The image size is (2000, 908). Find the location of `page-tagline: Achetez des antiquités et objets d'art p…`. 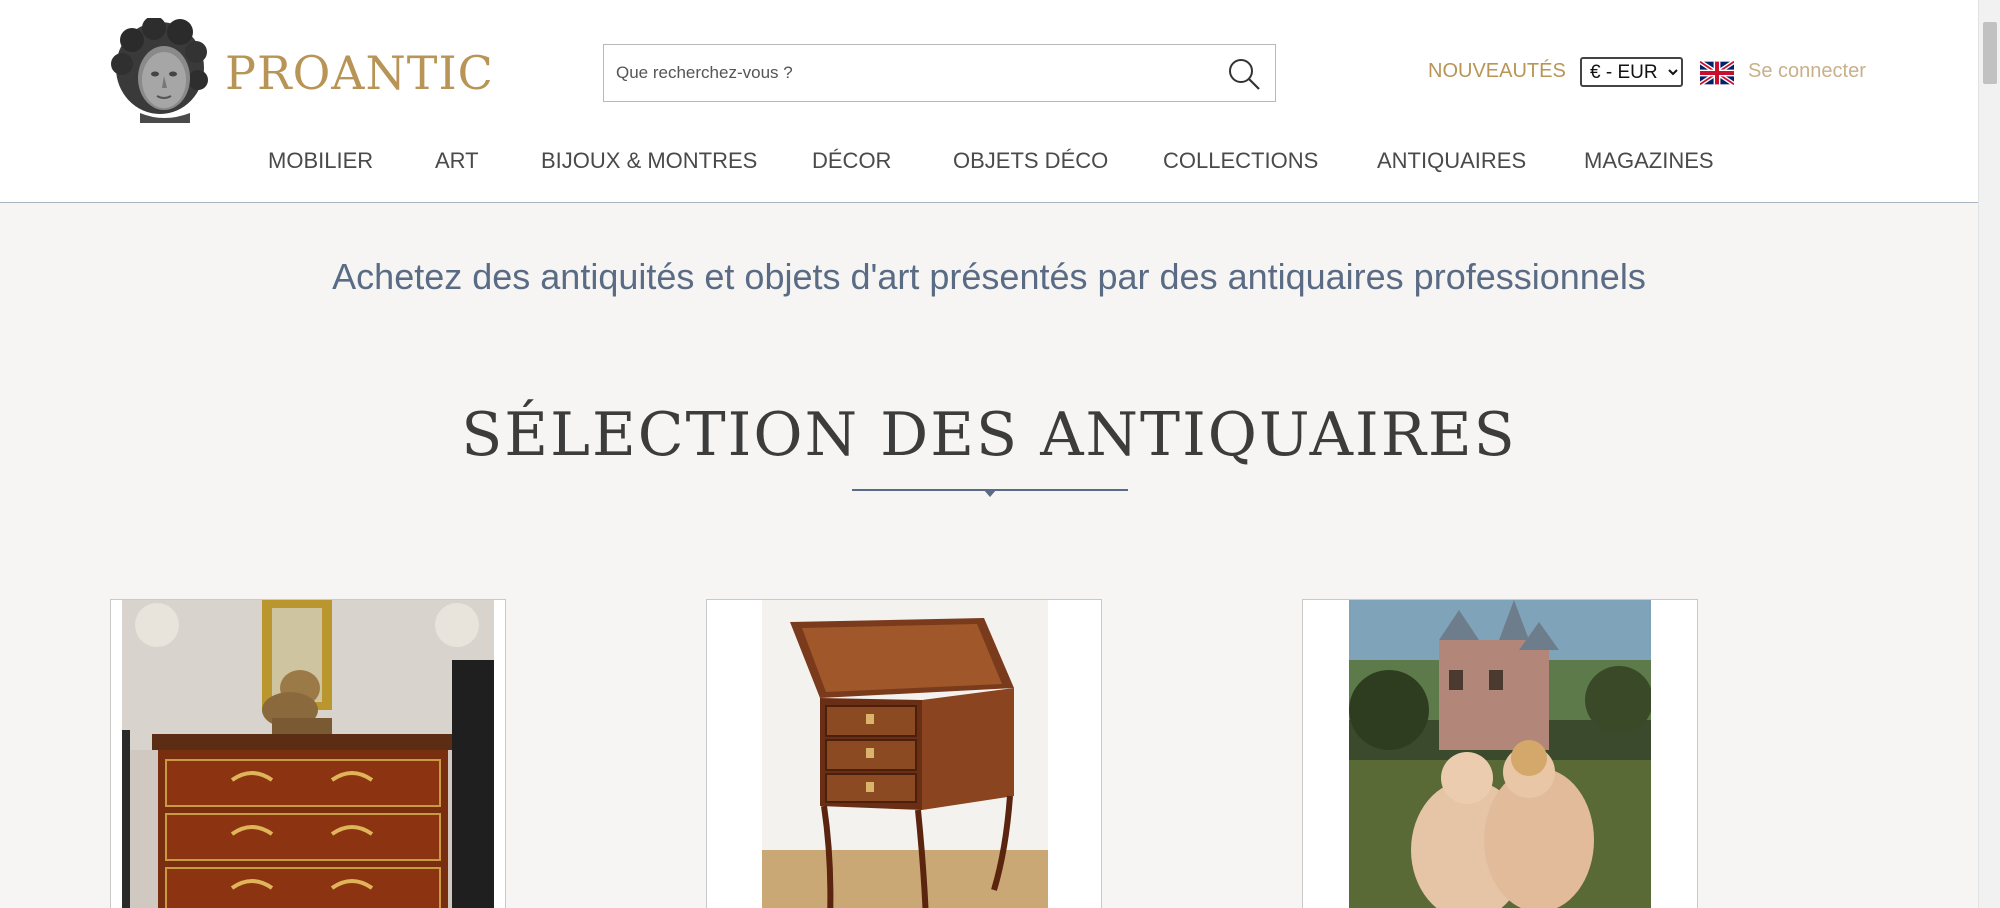

page-tagline: Achetez des antiquités et objets d'art p… is located at coordinates (989, 276).